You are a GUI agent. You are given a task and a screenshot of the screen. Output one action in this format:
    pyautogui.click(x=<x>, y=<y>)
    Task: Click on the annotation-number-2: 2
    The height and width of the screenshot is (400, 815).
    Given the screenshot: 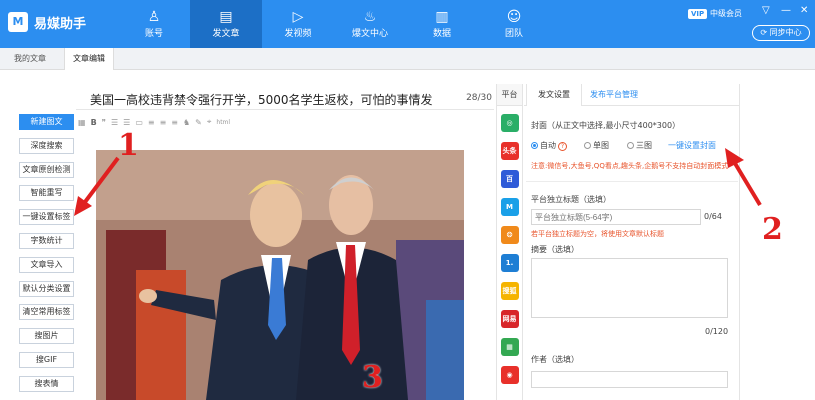 What is the action you would take?
    pyautogui.click(x=772, y=229)
    